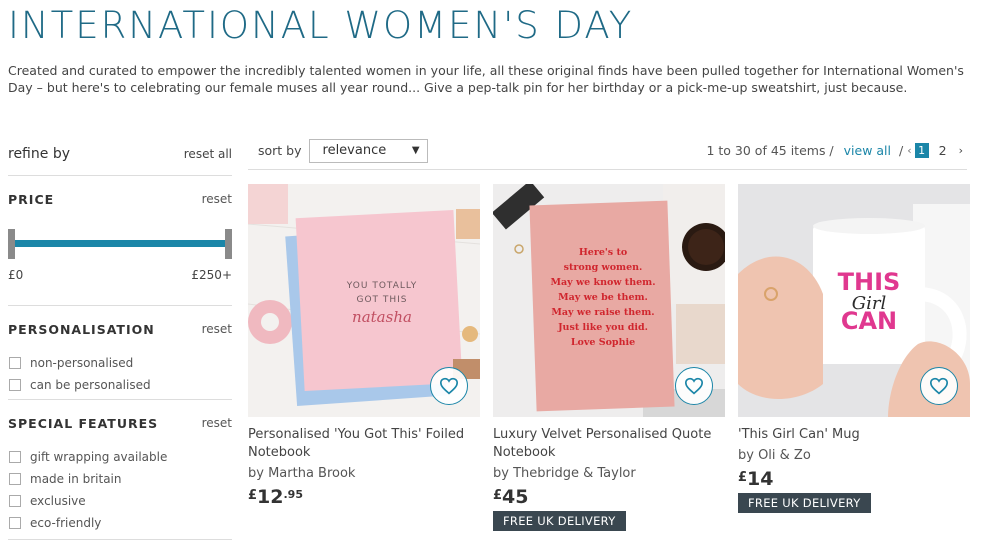 The width and height of the screenshot is (991, 553). What do you see at coordinates (217, 199) in the screenshot?
I see `price-reset-link: reset` at bounding box center [217, 199].